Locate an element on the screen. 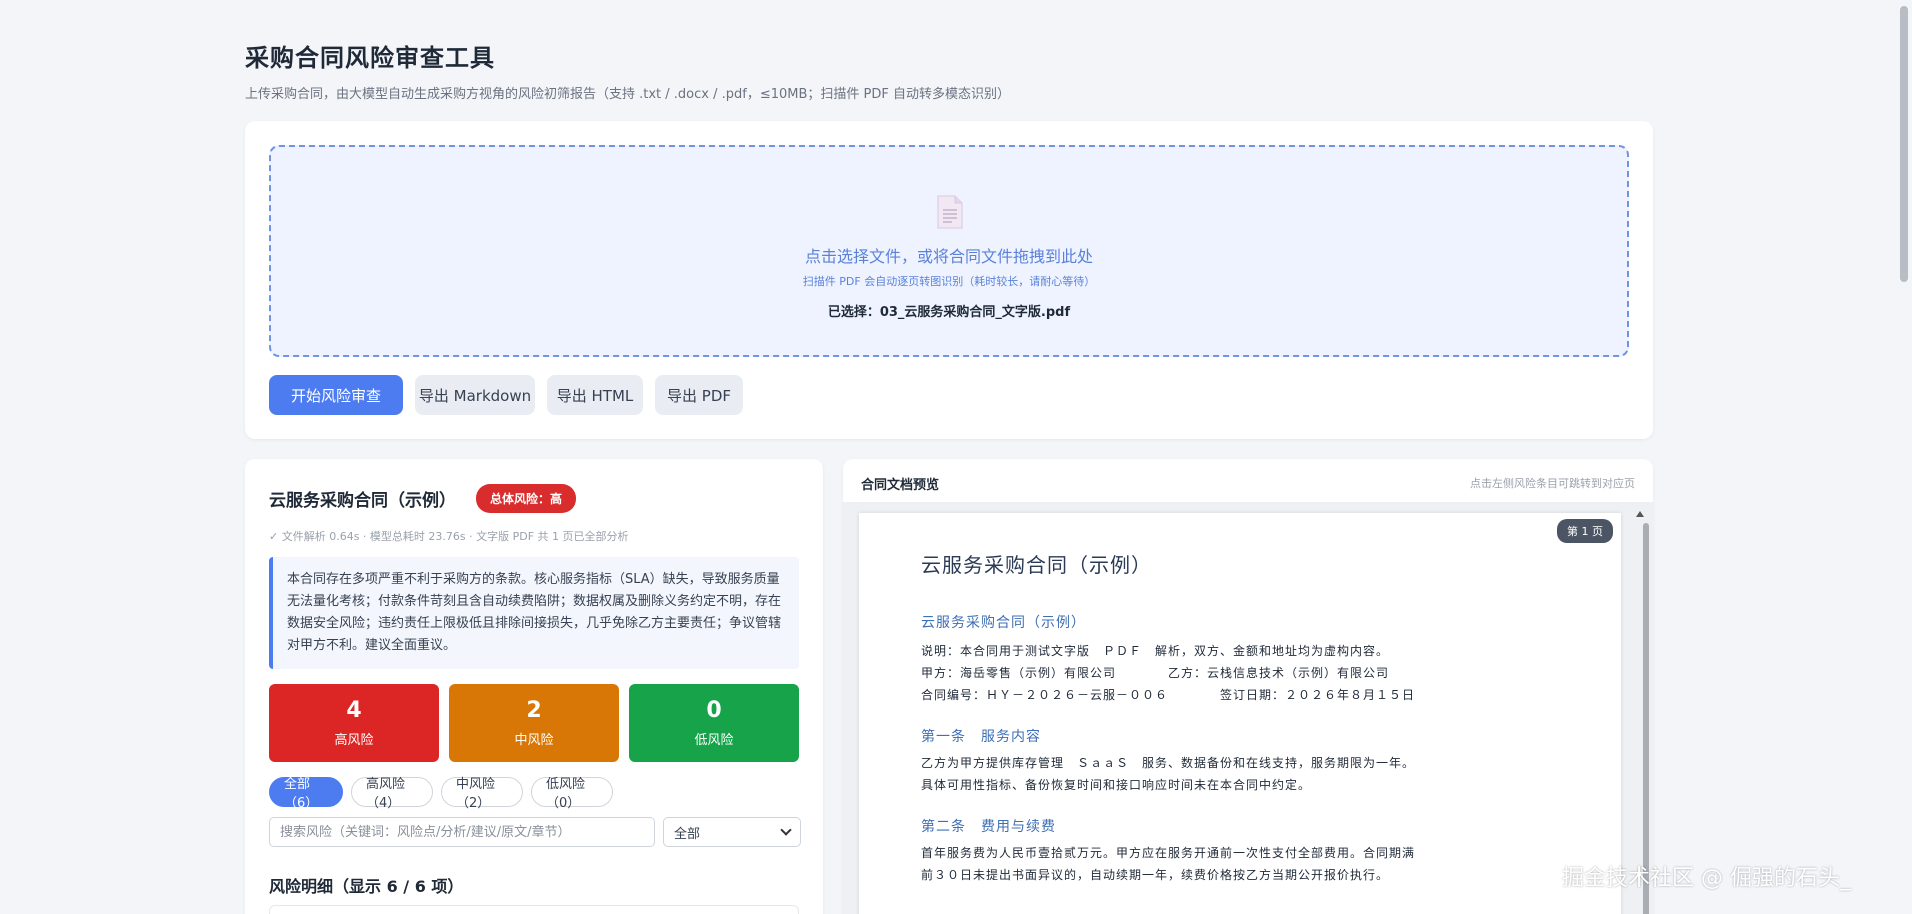  risk-detail-title: 风险明细（显示 6 / 6 项） is located at coordinates (366, 886).